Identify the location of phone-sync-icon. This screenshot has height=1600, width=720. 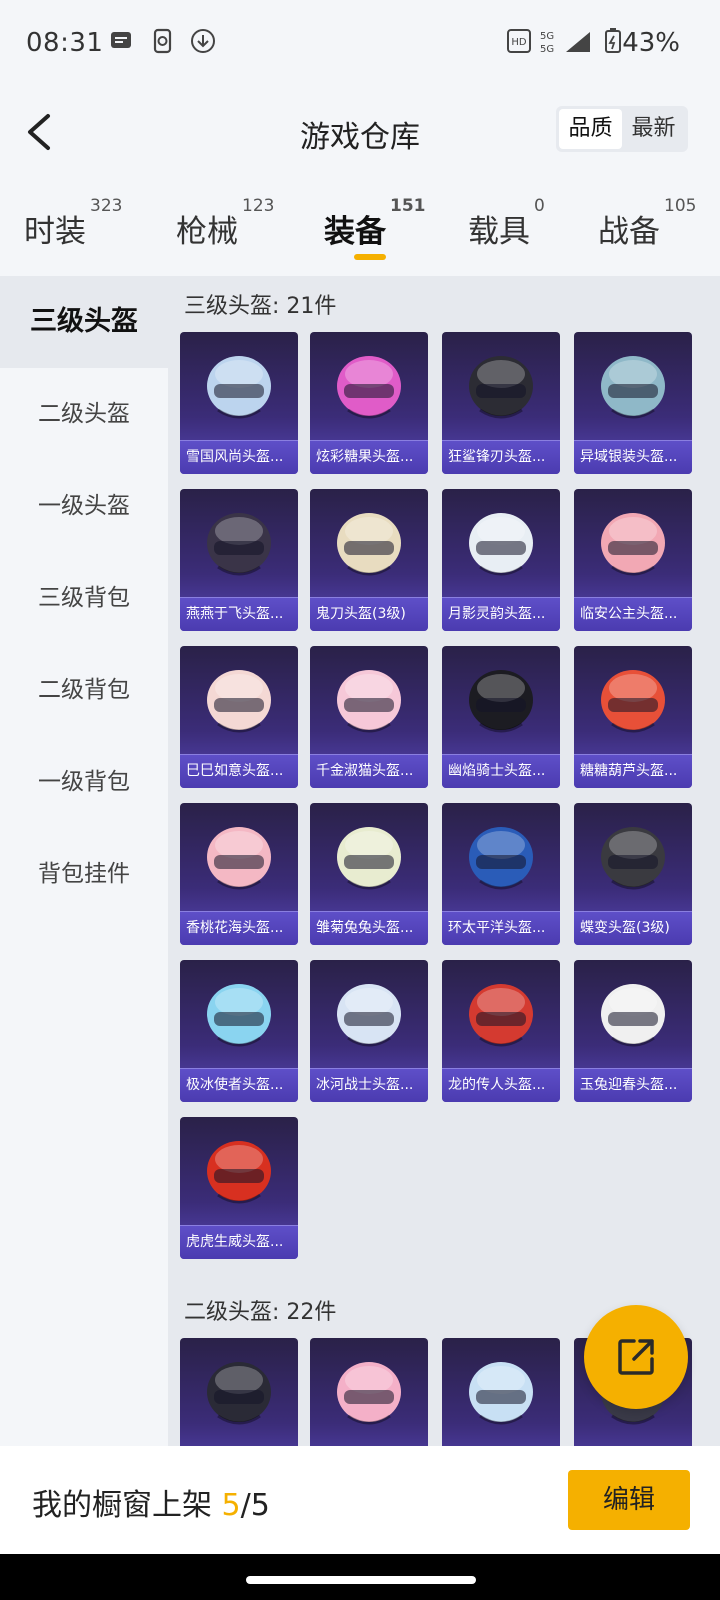
(162, 41).